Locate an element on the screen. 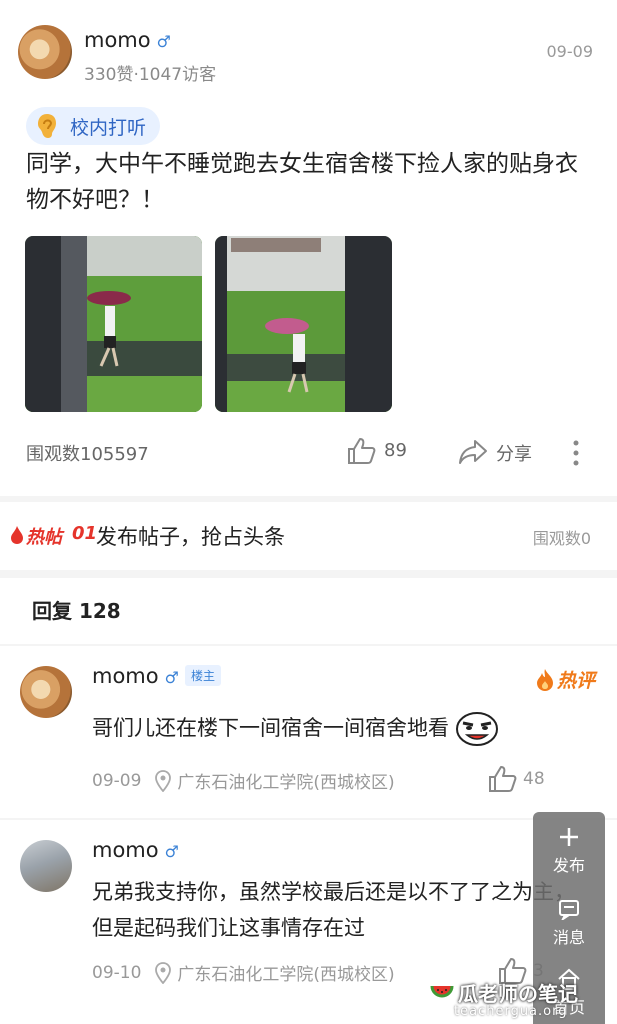  post-like-count: 89 is located at coordinates (395, 450).